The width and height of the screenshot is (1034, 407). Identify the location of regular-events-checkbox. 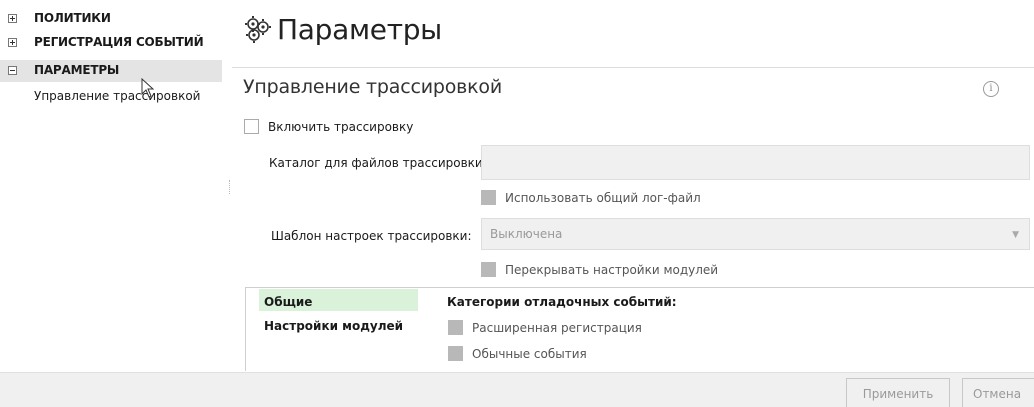
(455, 353).